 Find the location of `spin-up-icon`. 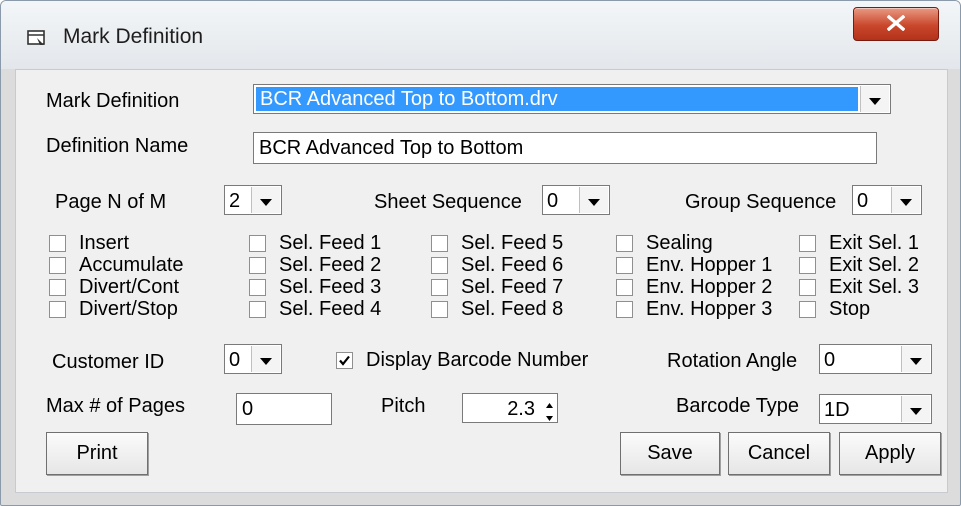

spin-up-icon is located at coordinates (549, 401).